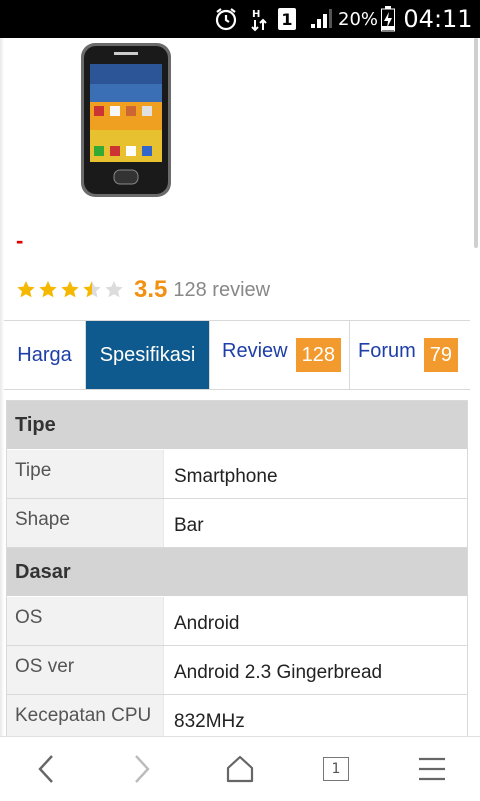 This screenshot has height=801, width=480. I want to click on status-bar: H 1 20% 04:11, so click(240, 19).